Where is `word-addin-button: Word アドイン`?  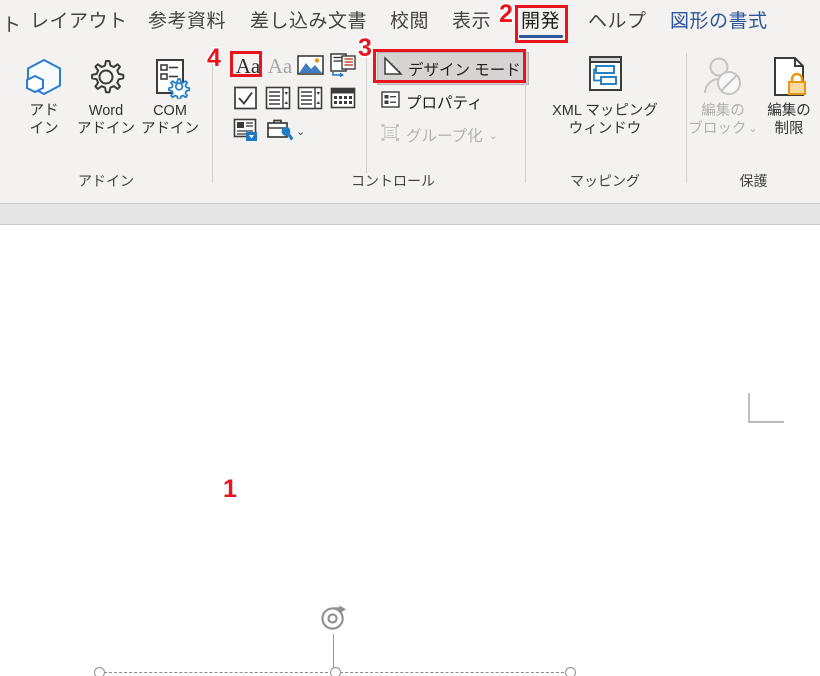
word-addin-button: Word アドイン is located at coordinates (106, 94).